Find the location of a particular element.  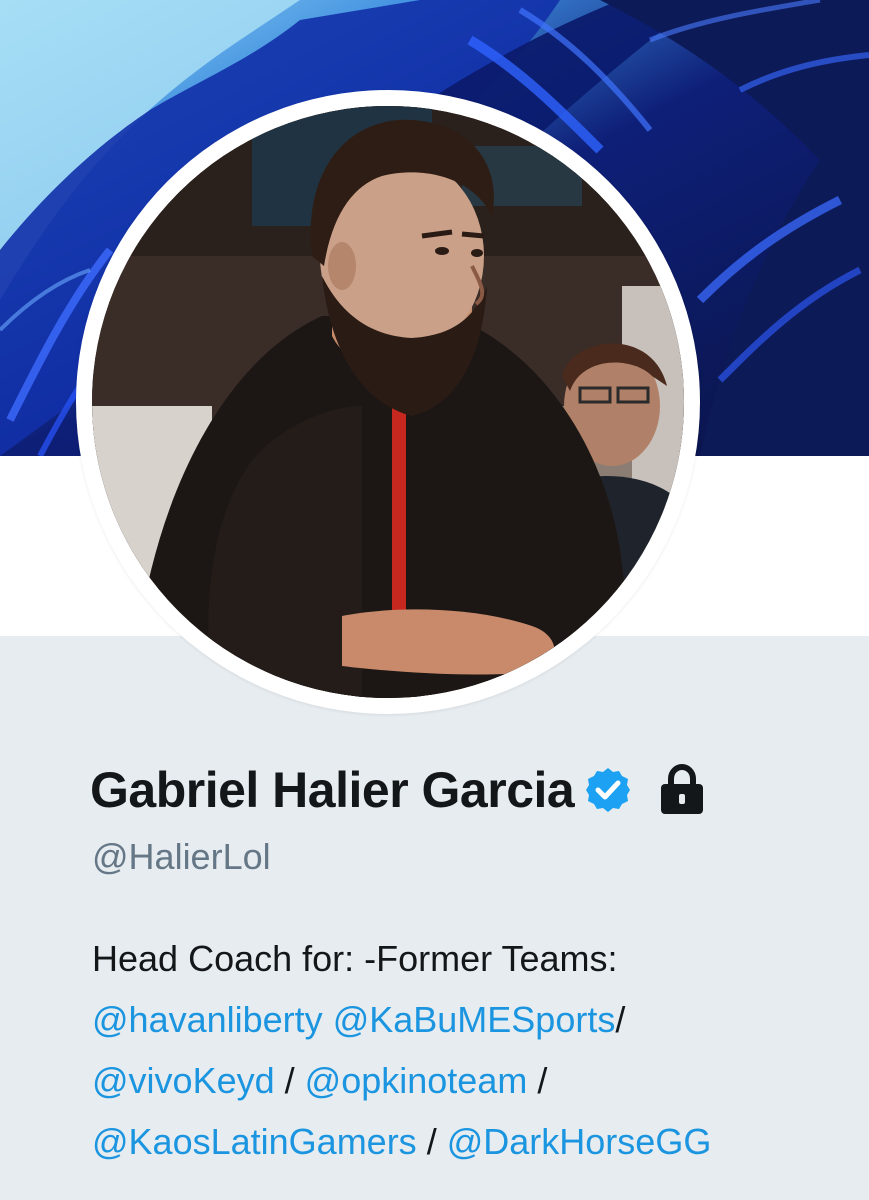

profile-name-row: Gabriel Halier Garcia is located at coordinates (398, 790).